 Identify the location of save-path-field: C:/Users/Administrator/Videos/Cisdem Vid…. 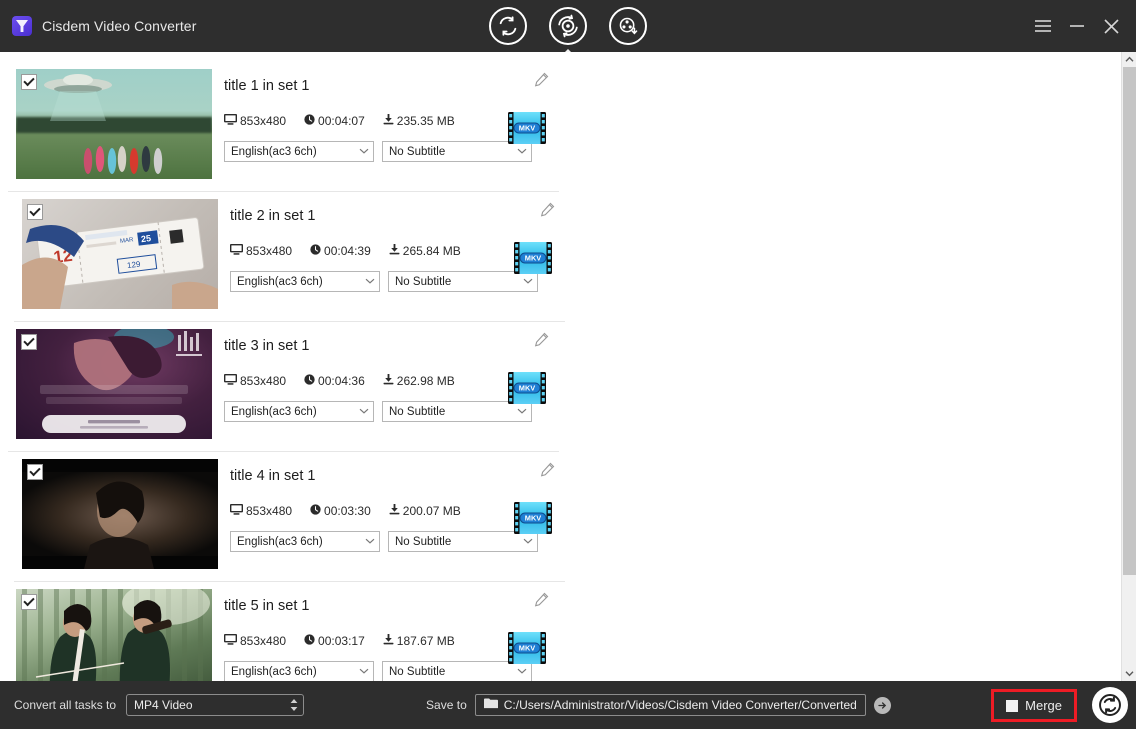
(670, 705).